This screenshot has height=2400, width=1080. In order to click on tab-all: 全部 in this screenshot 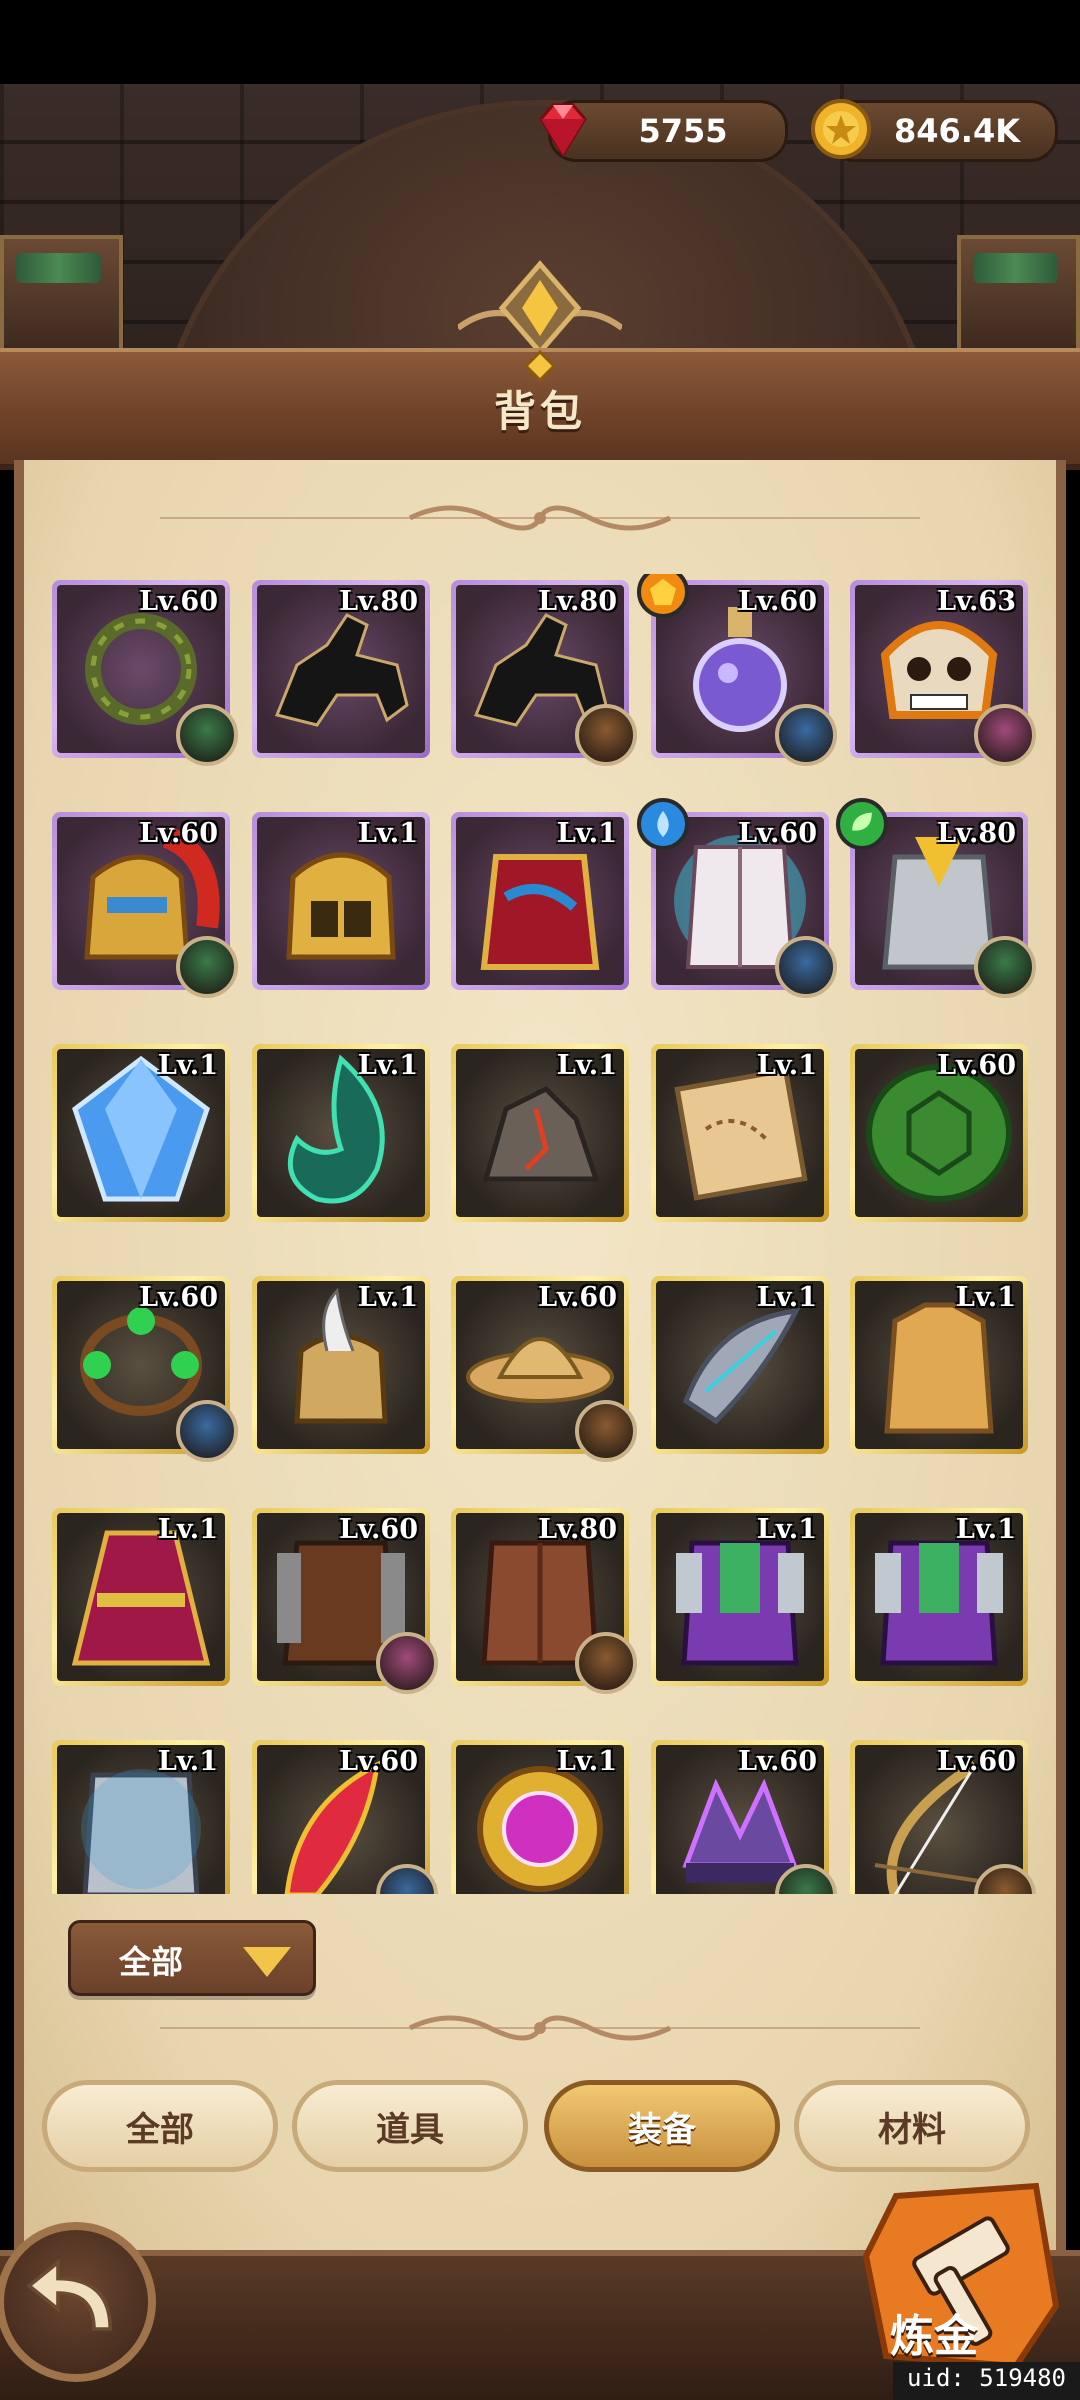, I will do `click(160, 2126)`.